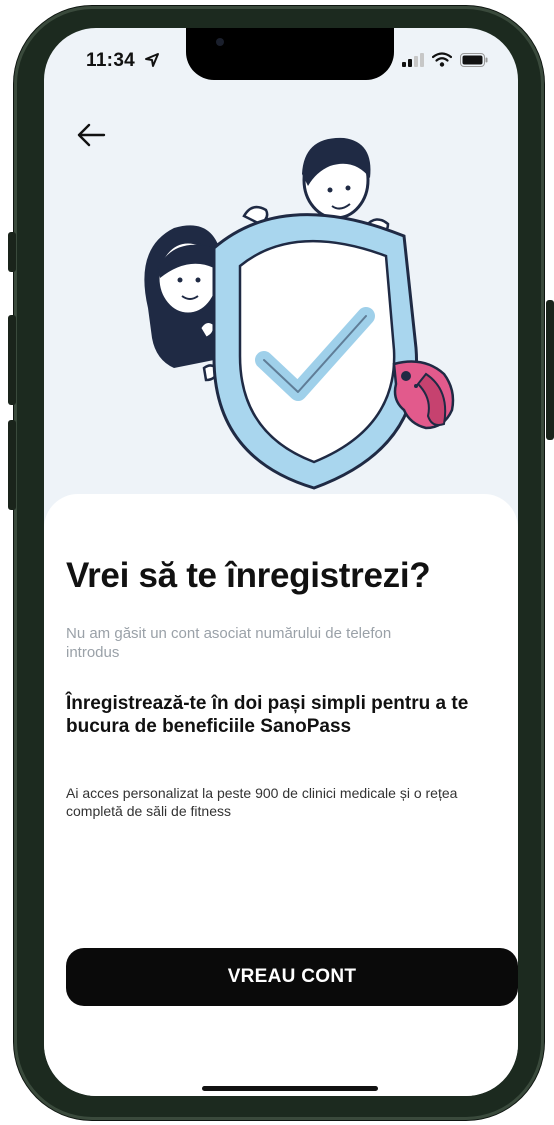 This screenshot has width=554, height=1125. I want to click on front-camera, so click(220, 42).